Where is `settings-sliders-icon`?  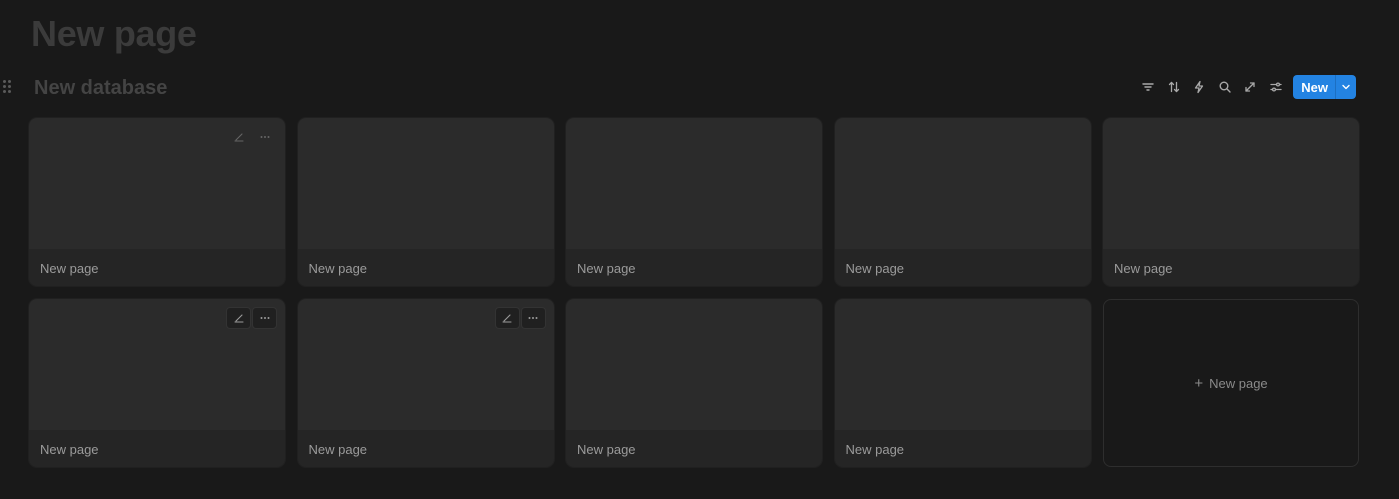
settings-sliders-icon is located at coordinates (1276, 87).